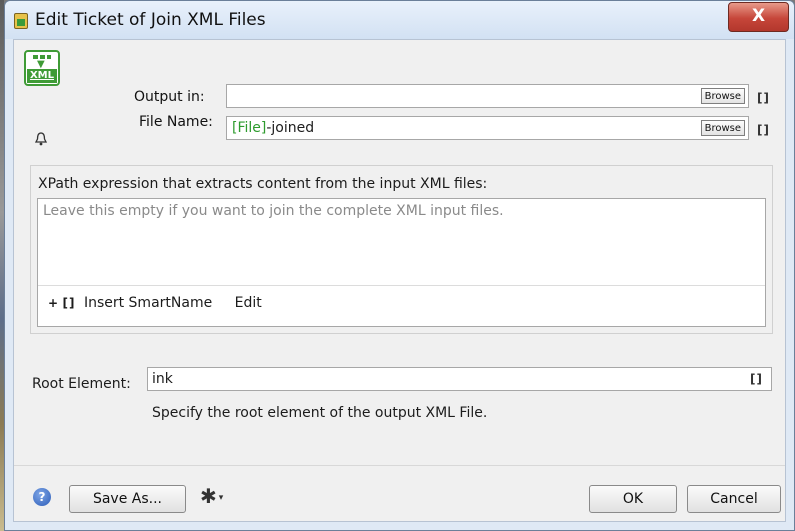 This screenshot has width=795, height=531. What do you see at coordinates (42, 497) in the screenshot?
I see `help-icon: ?` at bounding box center [42, 497].